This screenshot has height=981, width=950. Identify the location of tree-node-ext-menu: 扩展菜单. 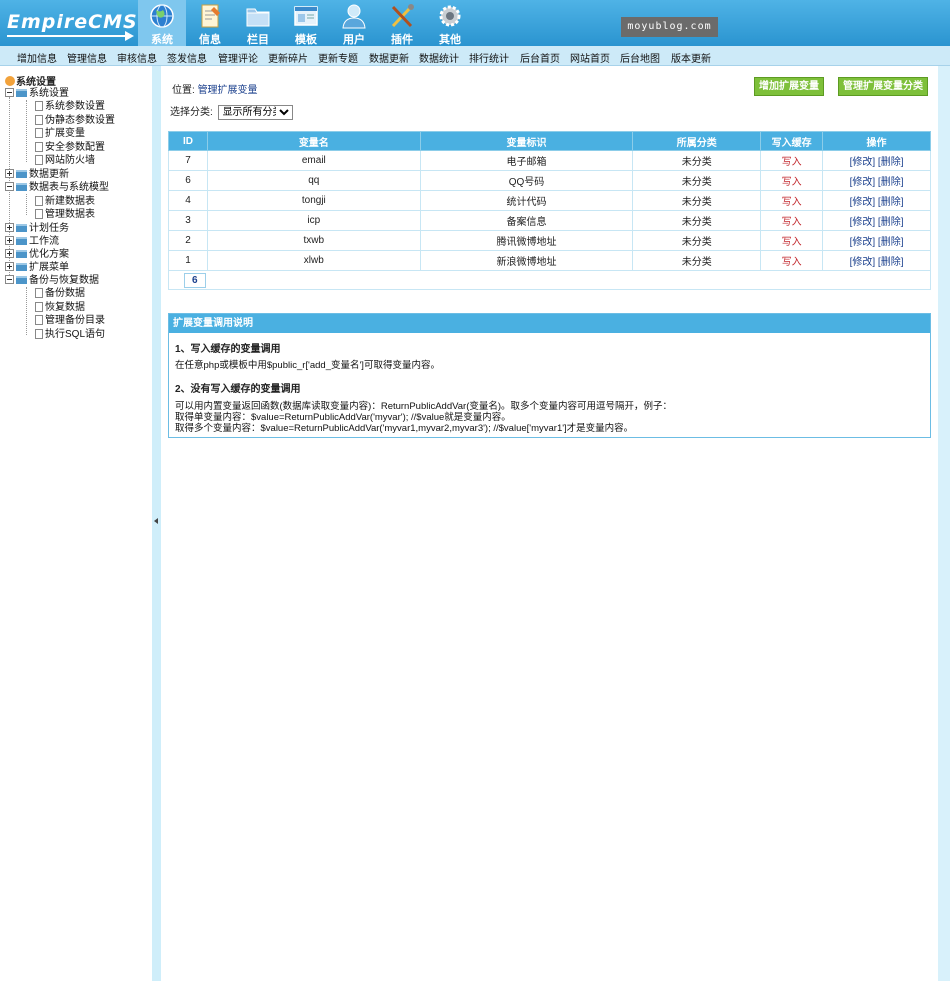
(37, 268).